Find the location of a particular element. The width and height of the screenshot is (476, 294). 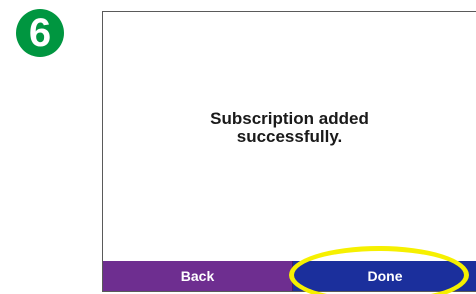

button-bar: Back Done is located at coordinates (289, 276).